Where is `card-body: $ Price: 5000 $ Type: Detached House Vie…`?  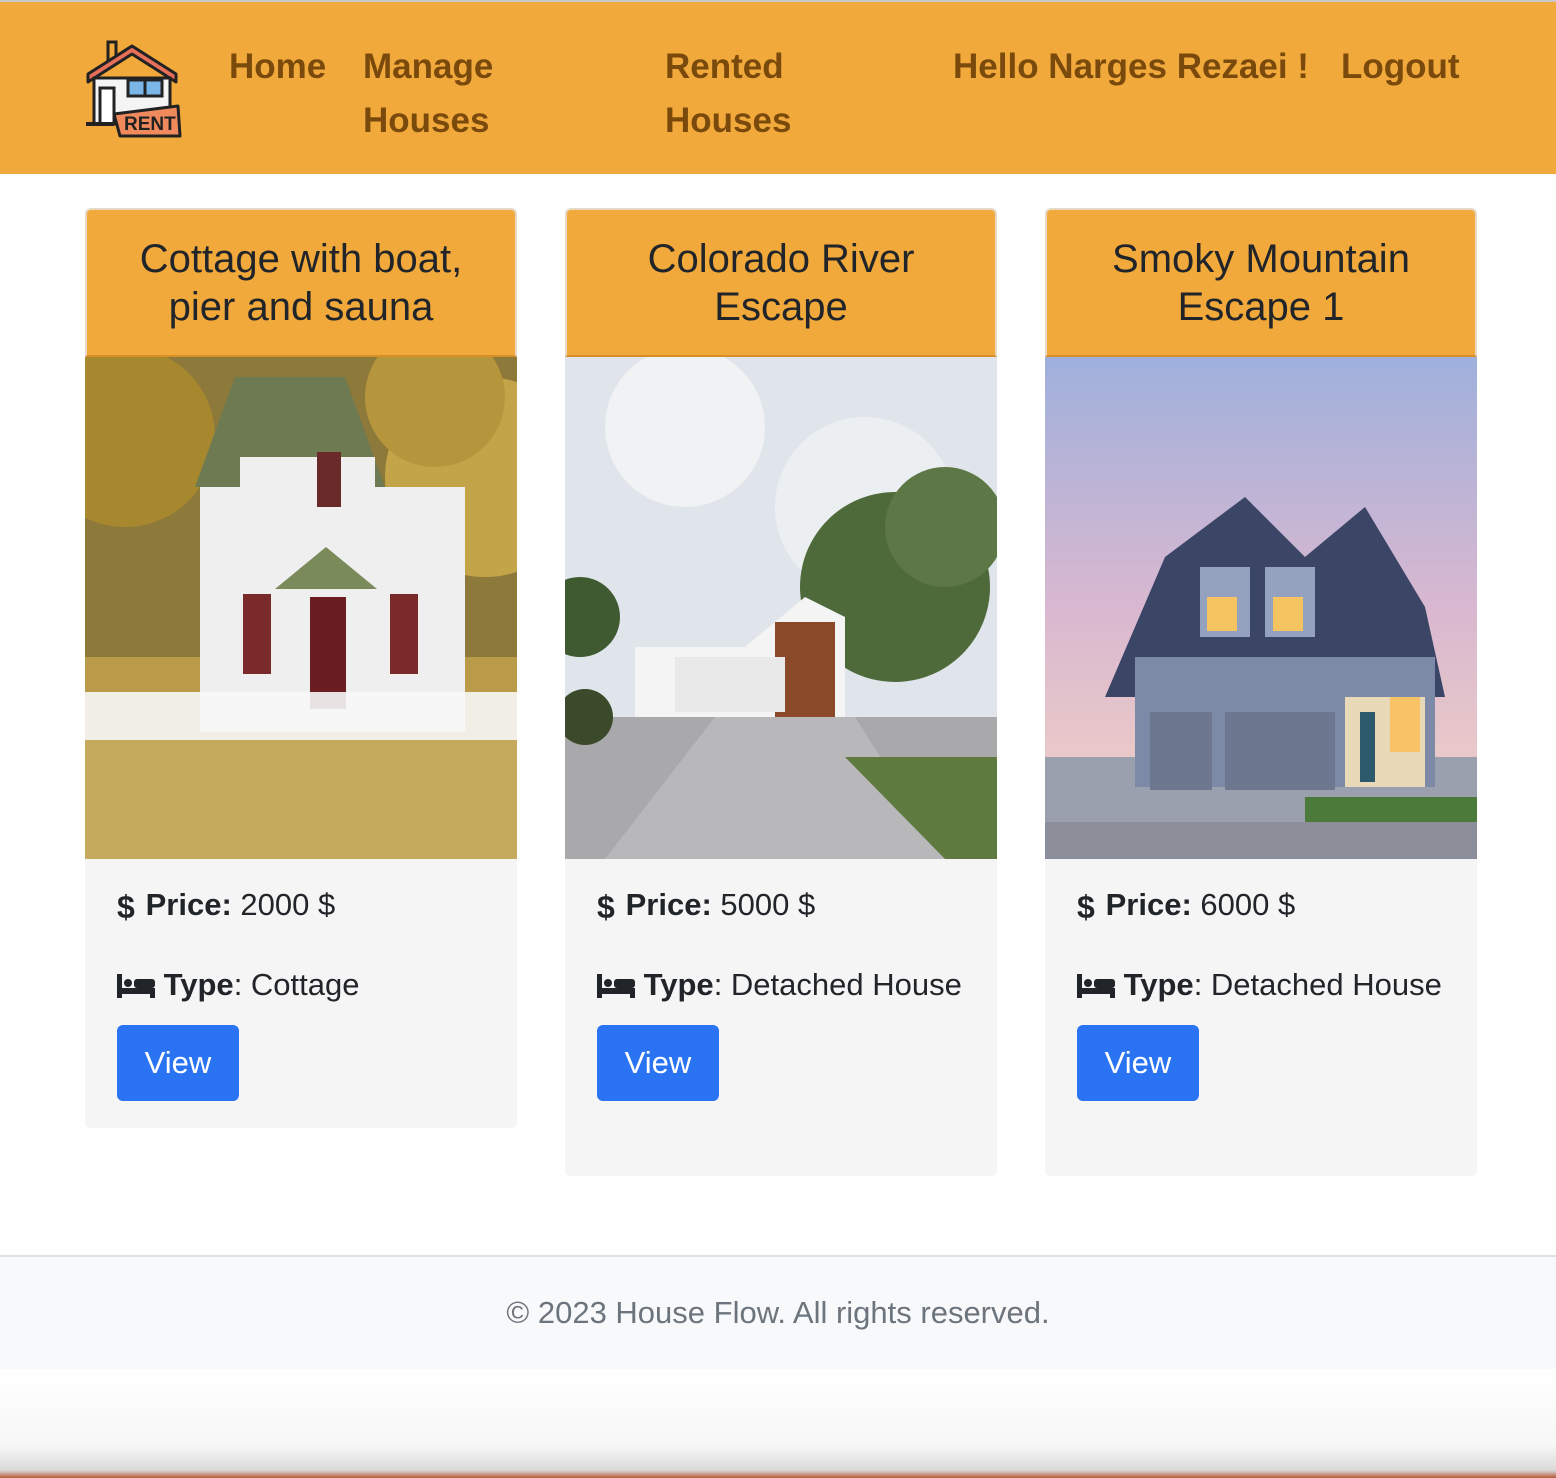 card-body: $ Price: 5000 $ Type: Detached House Vie… is located at coordinates (781, 980).